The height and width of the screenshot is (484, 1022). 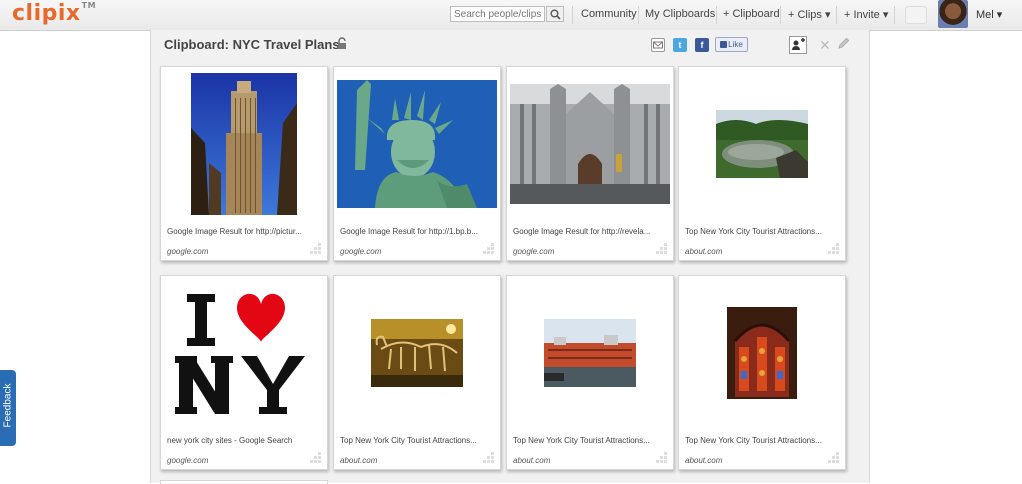 What do you see at coordinates (702, 45) in the screenshot?
I see `facebook-share-icon: f` at bounding box center [702, 45].